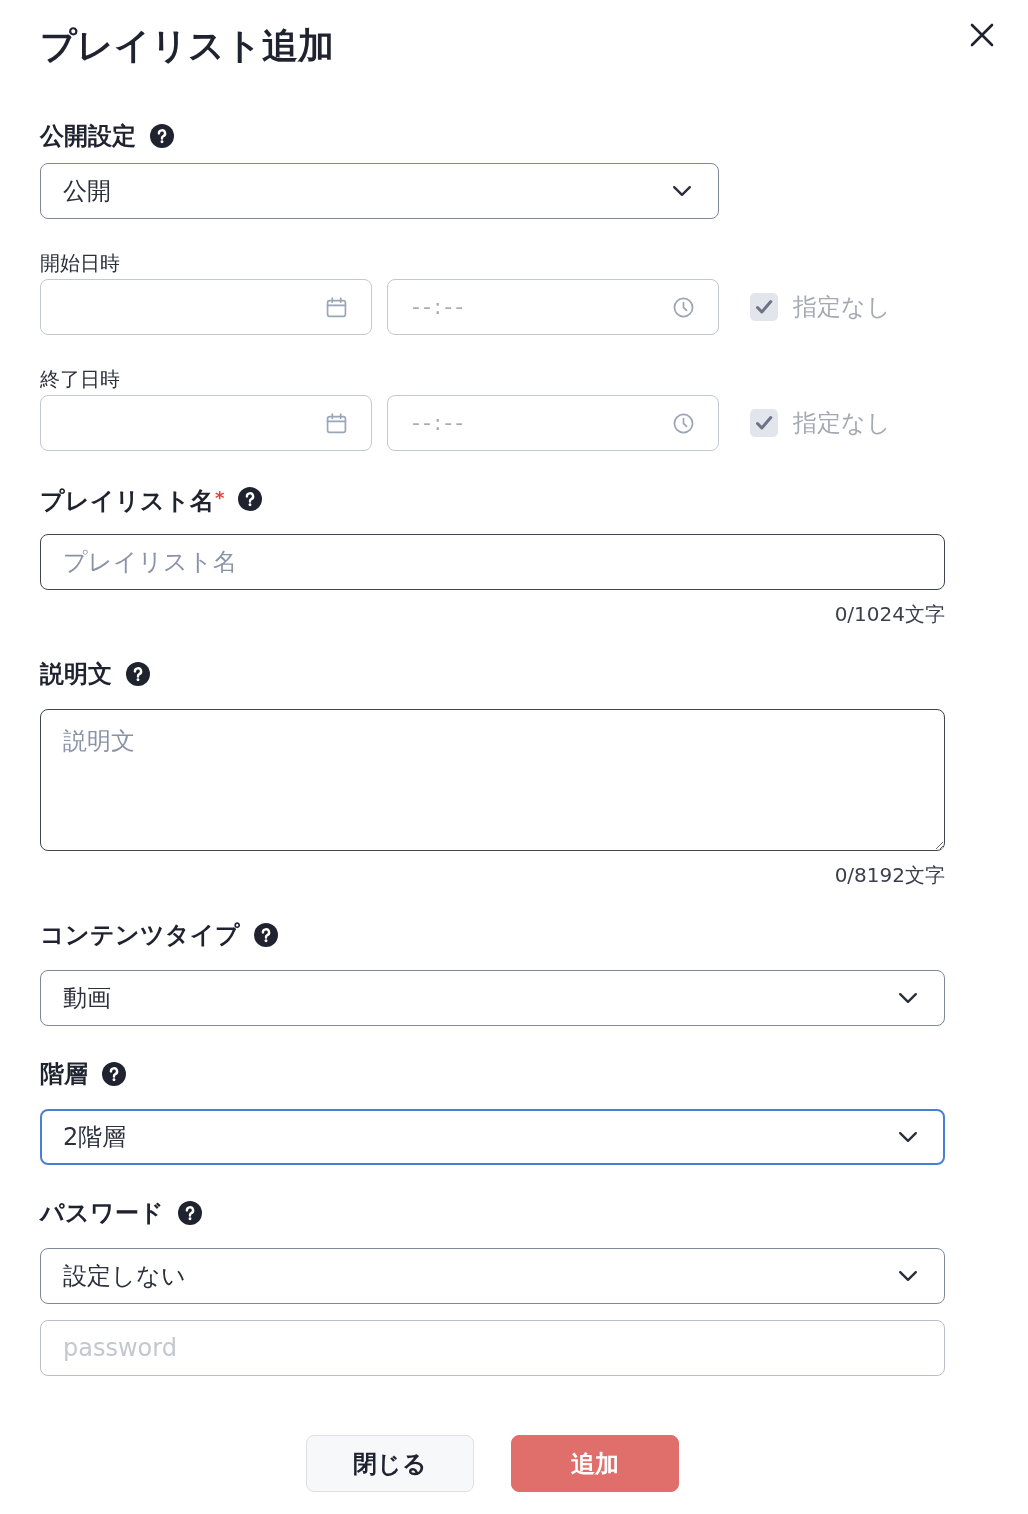 The image size is (1028, 1514). I want to click on character-counter: 0/1024文字, so click(889, 614).